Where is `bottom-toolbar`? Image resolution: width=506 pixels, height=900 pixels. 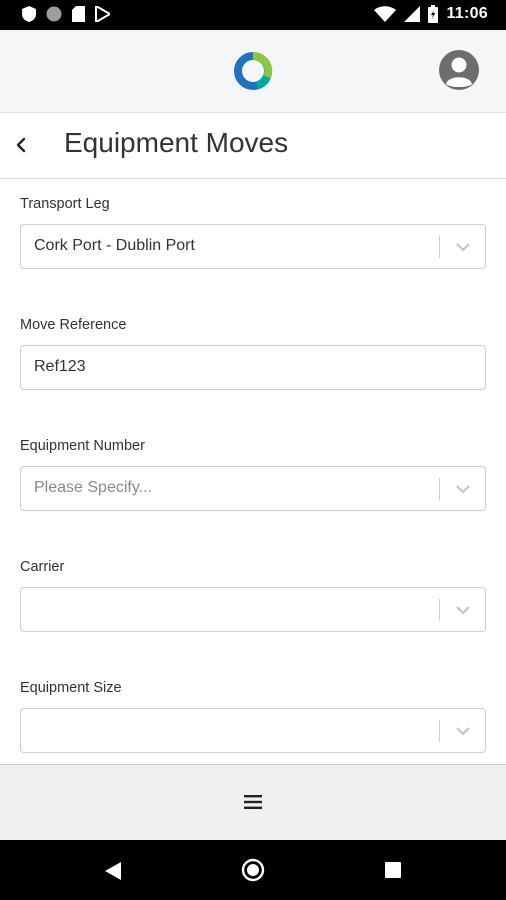 bottom-toolbar is located at coordinates (253, 802).